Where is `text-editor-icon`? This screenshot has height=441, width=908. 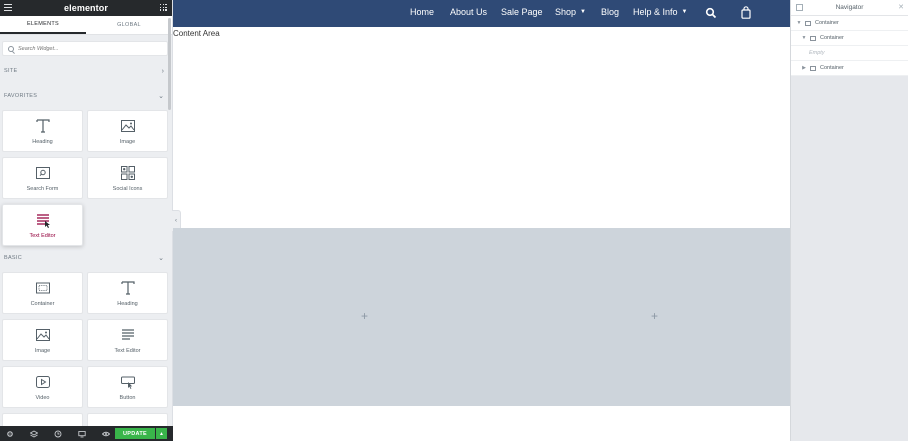 text-editor-icon is located at coordinates (127, 334).